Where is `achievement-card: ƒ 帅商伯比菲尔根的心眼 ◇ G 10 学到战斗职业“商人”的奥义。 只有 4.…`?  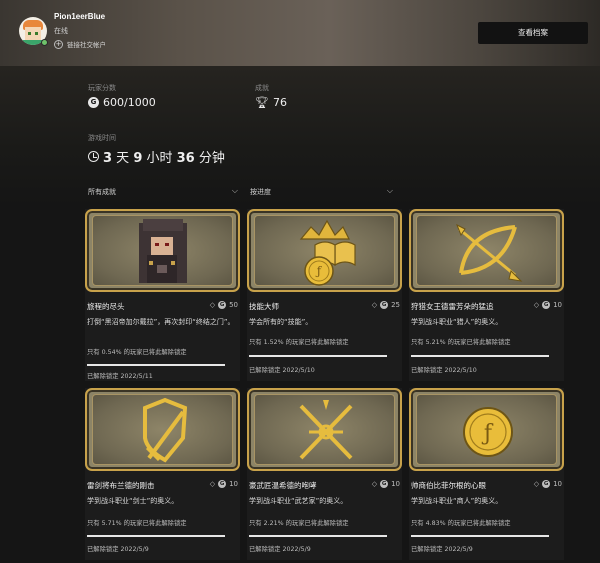 achievement-card: ƒ 帅商伯比菲尔根的心眼 ◇ G 10 学到战斗职业“商人”的奥义。 只有 4.… is located at coordinates (486, 474).